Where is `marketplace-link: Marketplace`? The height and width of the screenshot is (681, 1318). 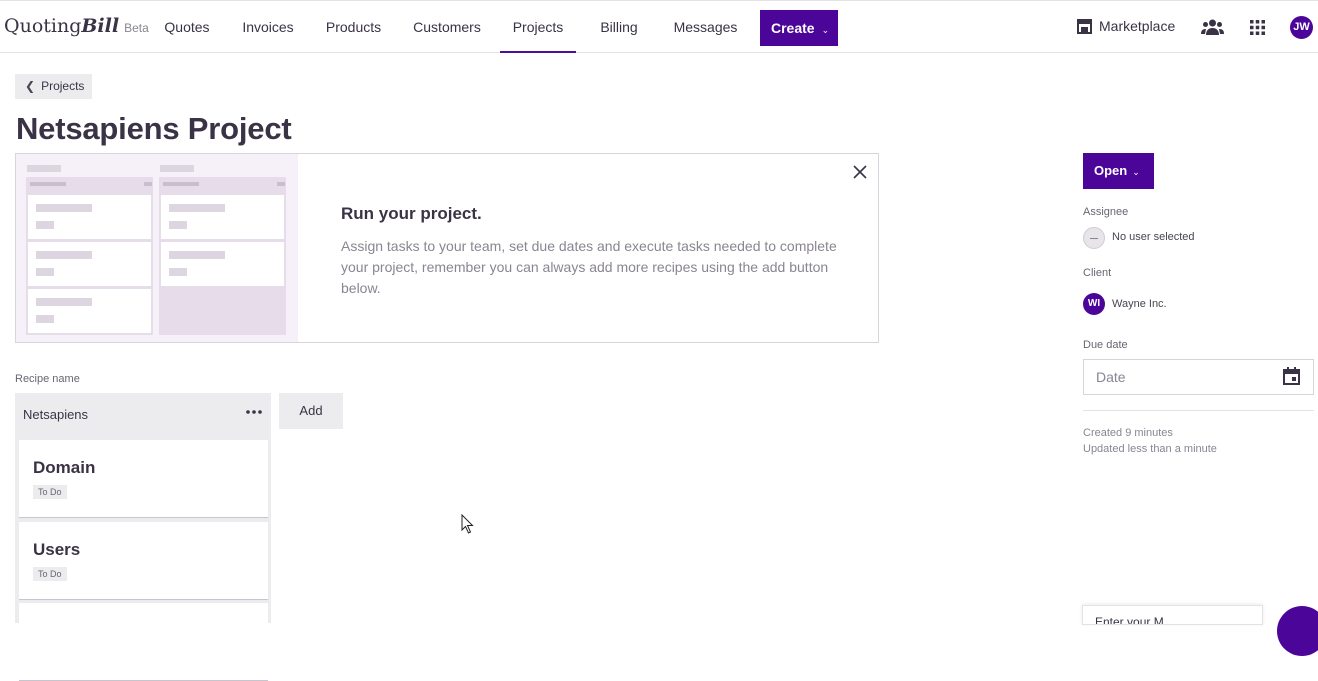 marketplace-link: Marketplace is located at coordinates (1125, 28).